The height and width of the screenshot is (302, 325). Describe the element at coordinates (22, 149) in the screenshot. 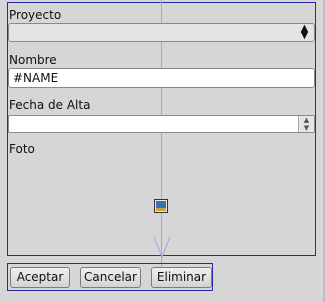

I see `foto-label: Foto` at that location.